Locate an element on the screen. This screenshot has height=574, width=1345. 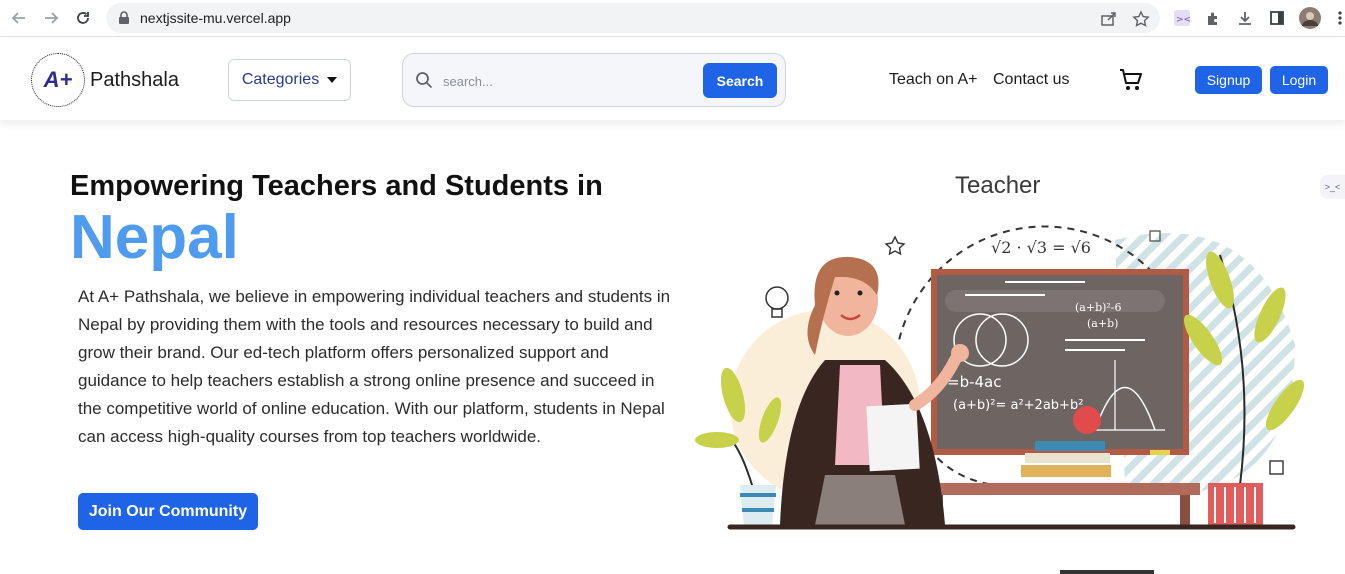
reload-icon is located at coordinates (83, 18).